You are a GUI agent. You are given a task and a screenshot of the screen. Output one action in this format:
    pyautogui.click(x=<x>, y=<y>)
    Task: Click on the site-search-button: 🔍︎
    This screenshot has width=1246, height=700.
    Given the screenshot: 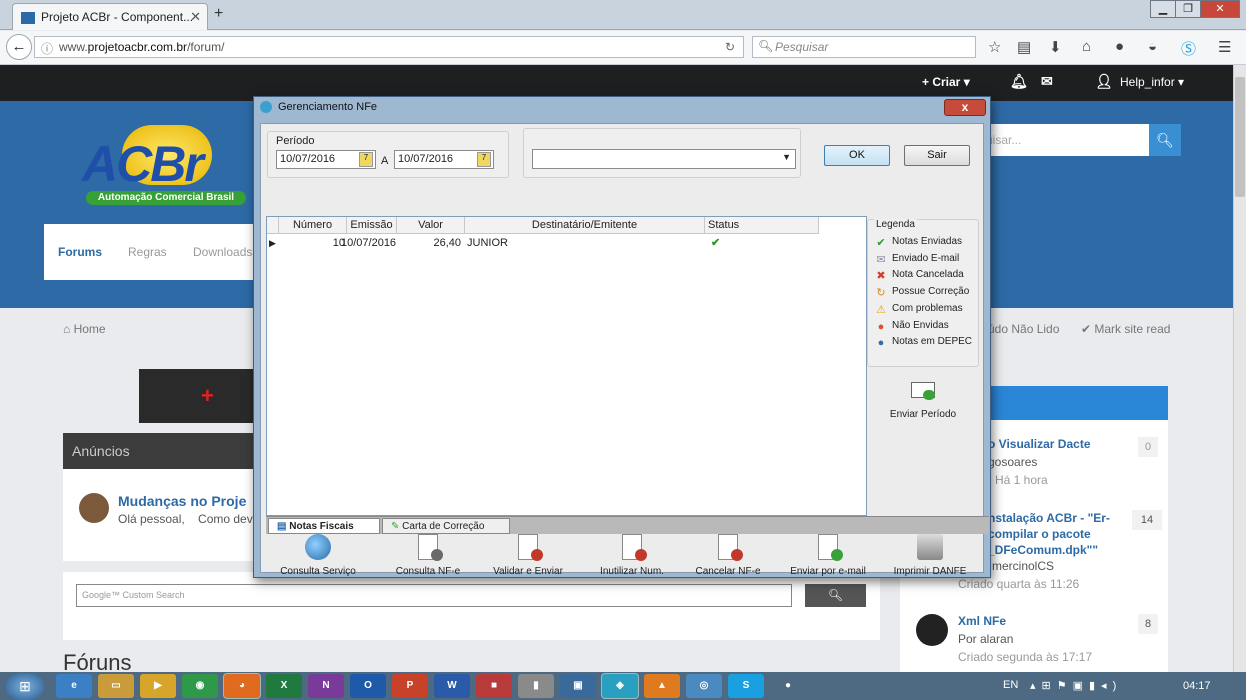 What is the action you would take?
    pyautogui.click(x=1165, y=140)
    